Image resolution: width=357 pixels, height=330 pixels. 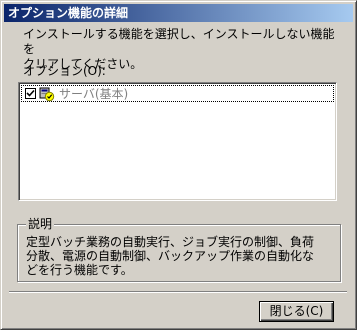 I want to click on server-basic-checkbox, so click(x=30, y=93).